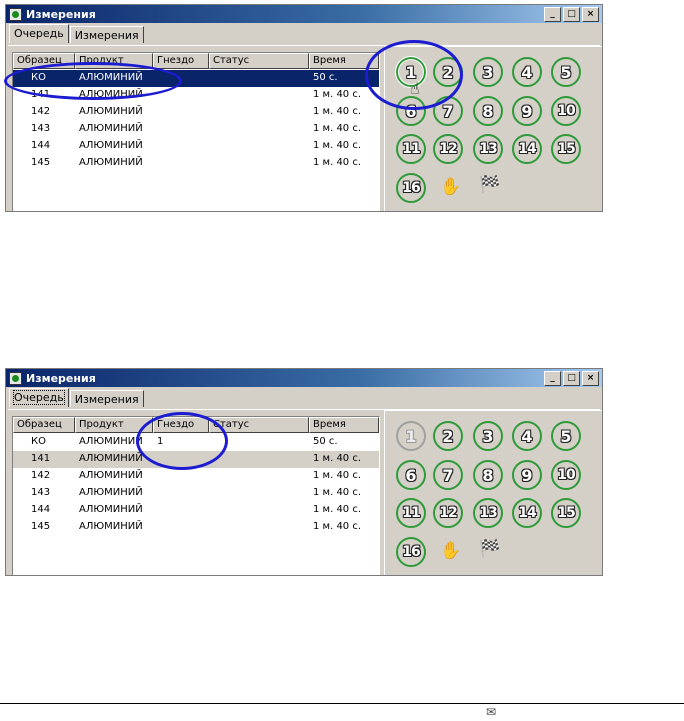  What do you see at coordinates (411, 436) in the screenshot?
I see `position-button-1: 1` at bounding box center [411, 436].